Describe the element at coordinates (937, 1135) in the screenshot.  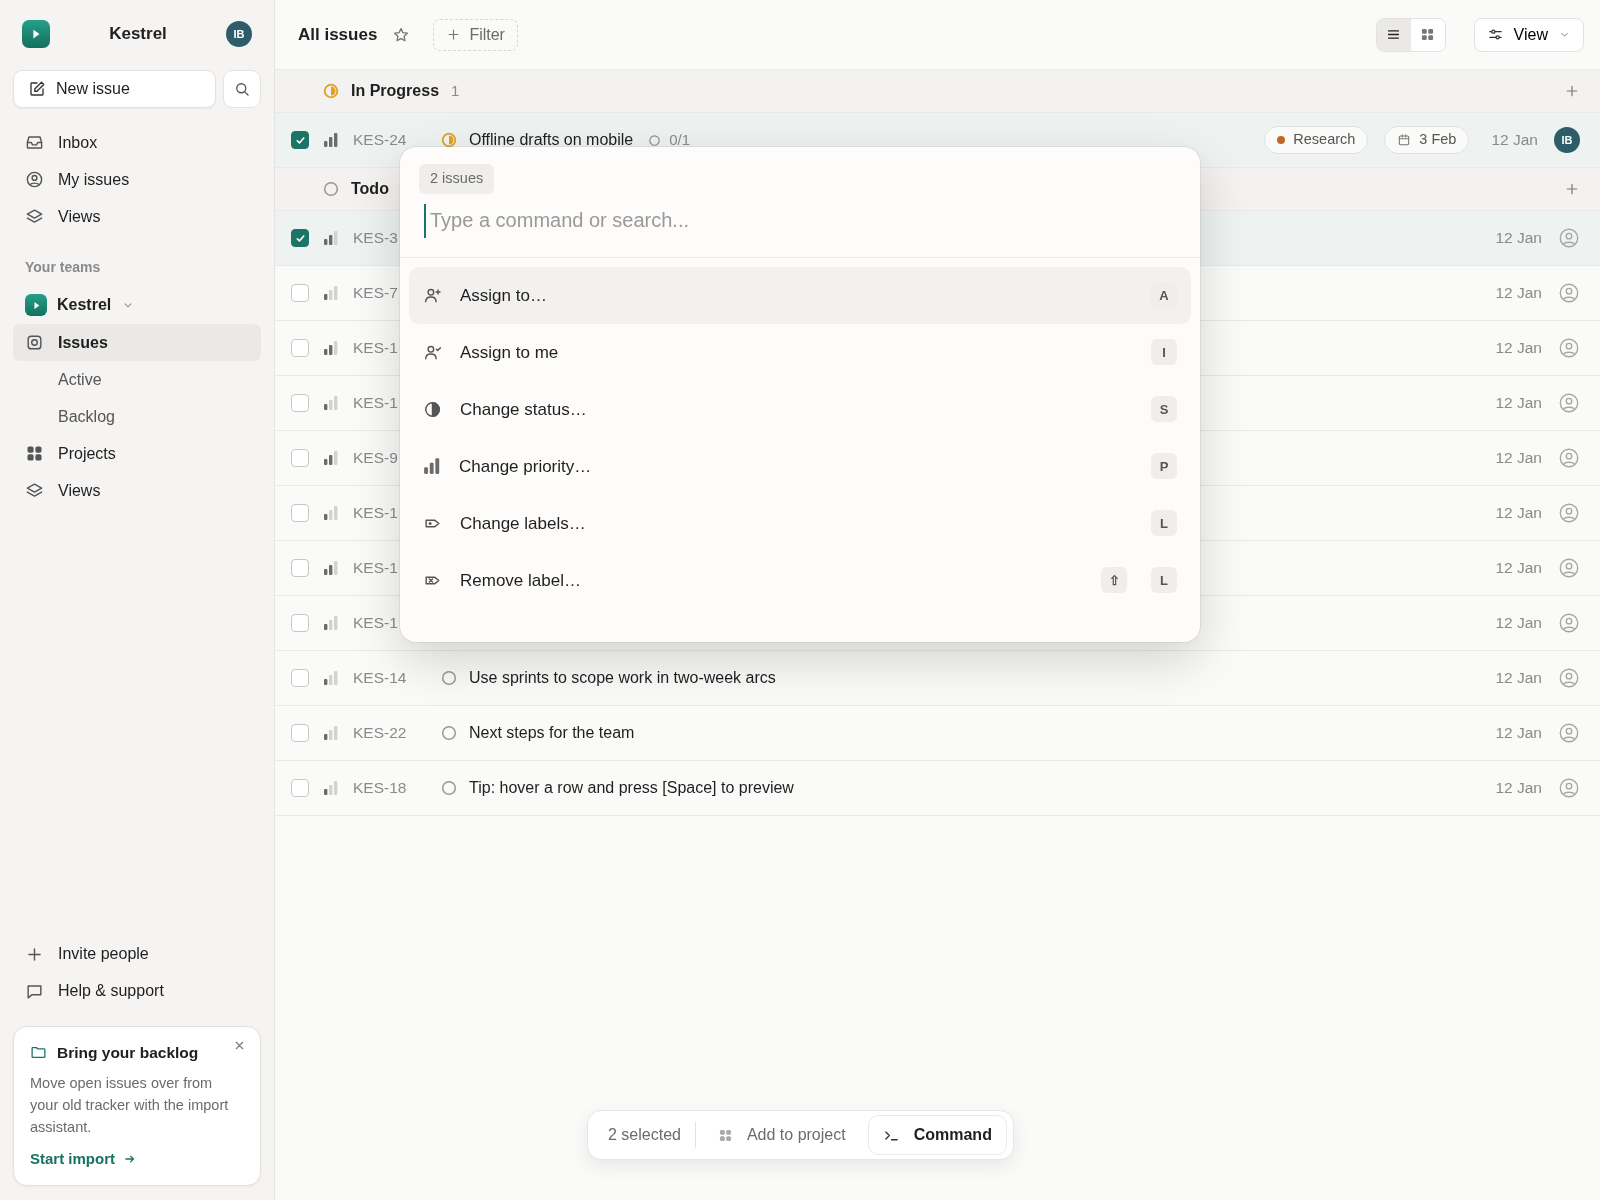
I see `command-button: Command` at that location.